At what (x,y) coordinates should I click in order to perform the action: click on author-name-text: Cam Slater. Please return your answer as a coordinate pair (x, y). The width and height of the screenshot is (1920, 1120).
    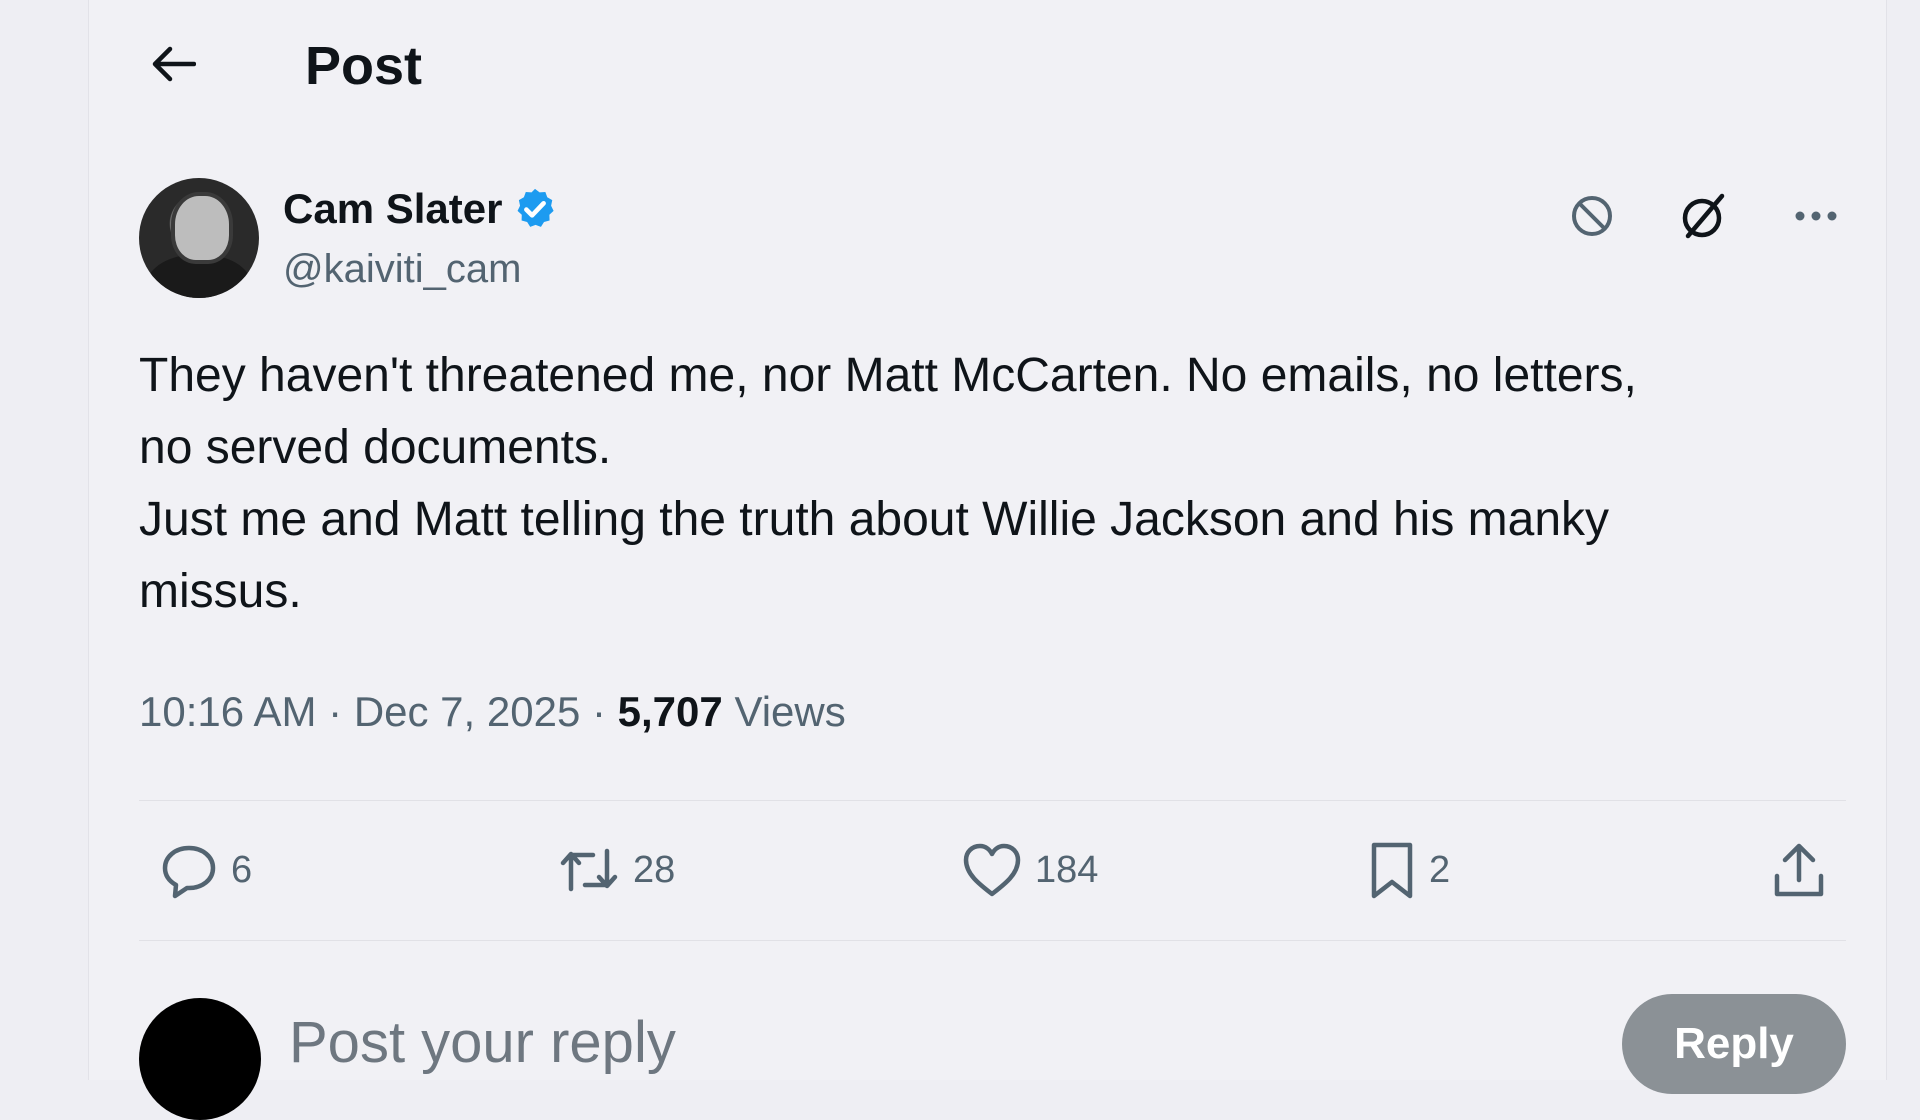
    Looking at the image, I should click on (393, 208).